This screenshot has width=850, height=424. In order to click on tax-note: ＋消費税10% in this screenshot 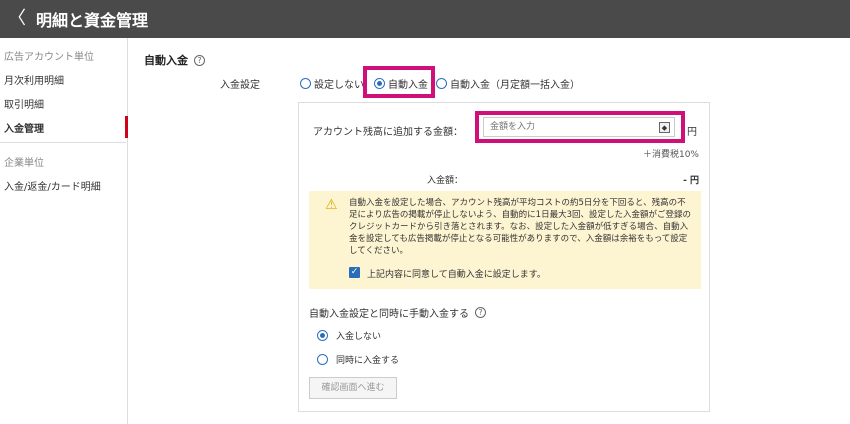, I will do `click(670, 155)`.